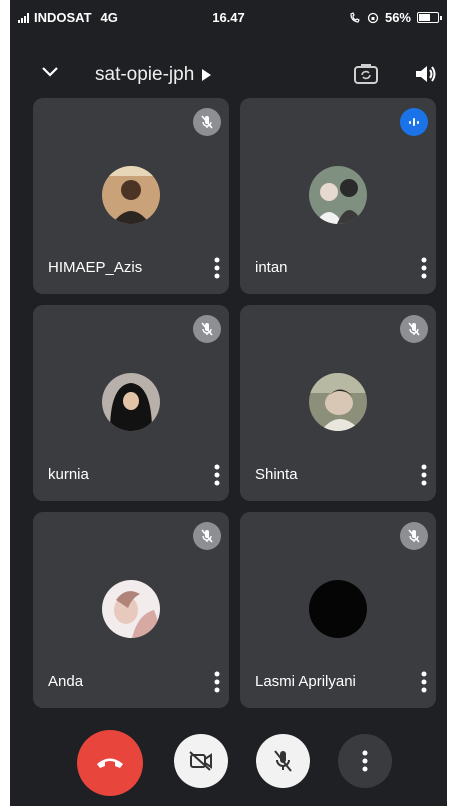 The width and height of the screenshot is (457, 810). Describe the element at coordinates (50, 72) in the screenshot. I see `chevron-down-icon` at that location.